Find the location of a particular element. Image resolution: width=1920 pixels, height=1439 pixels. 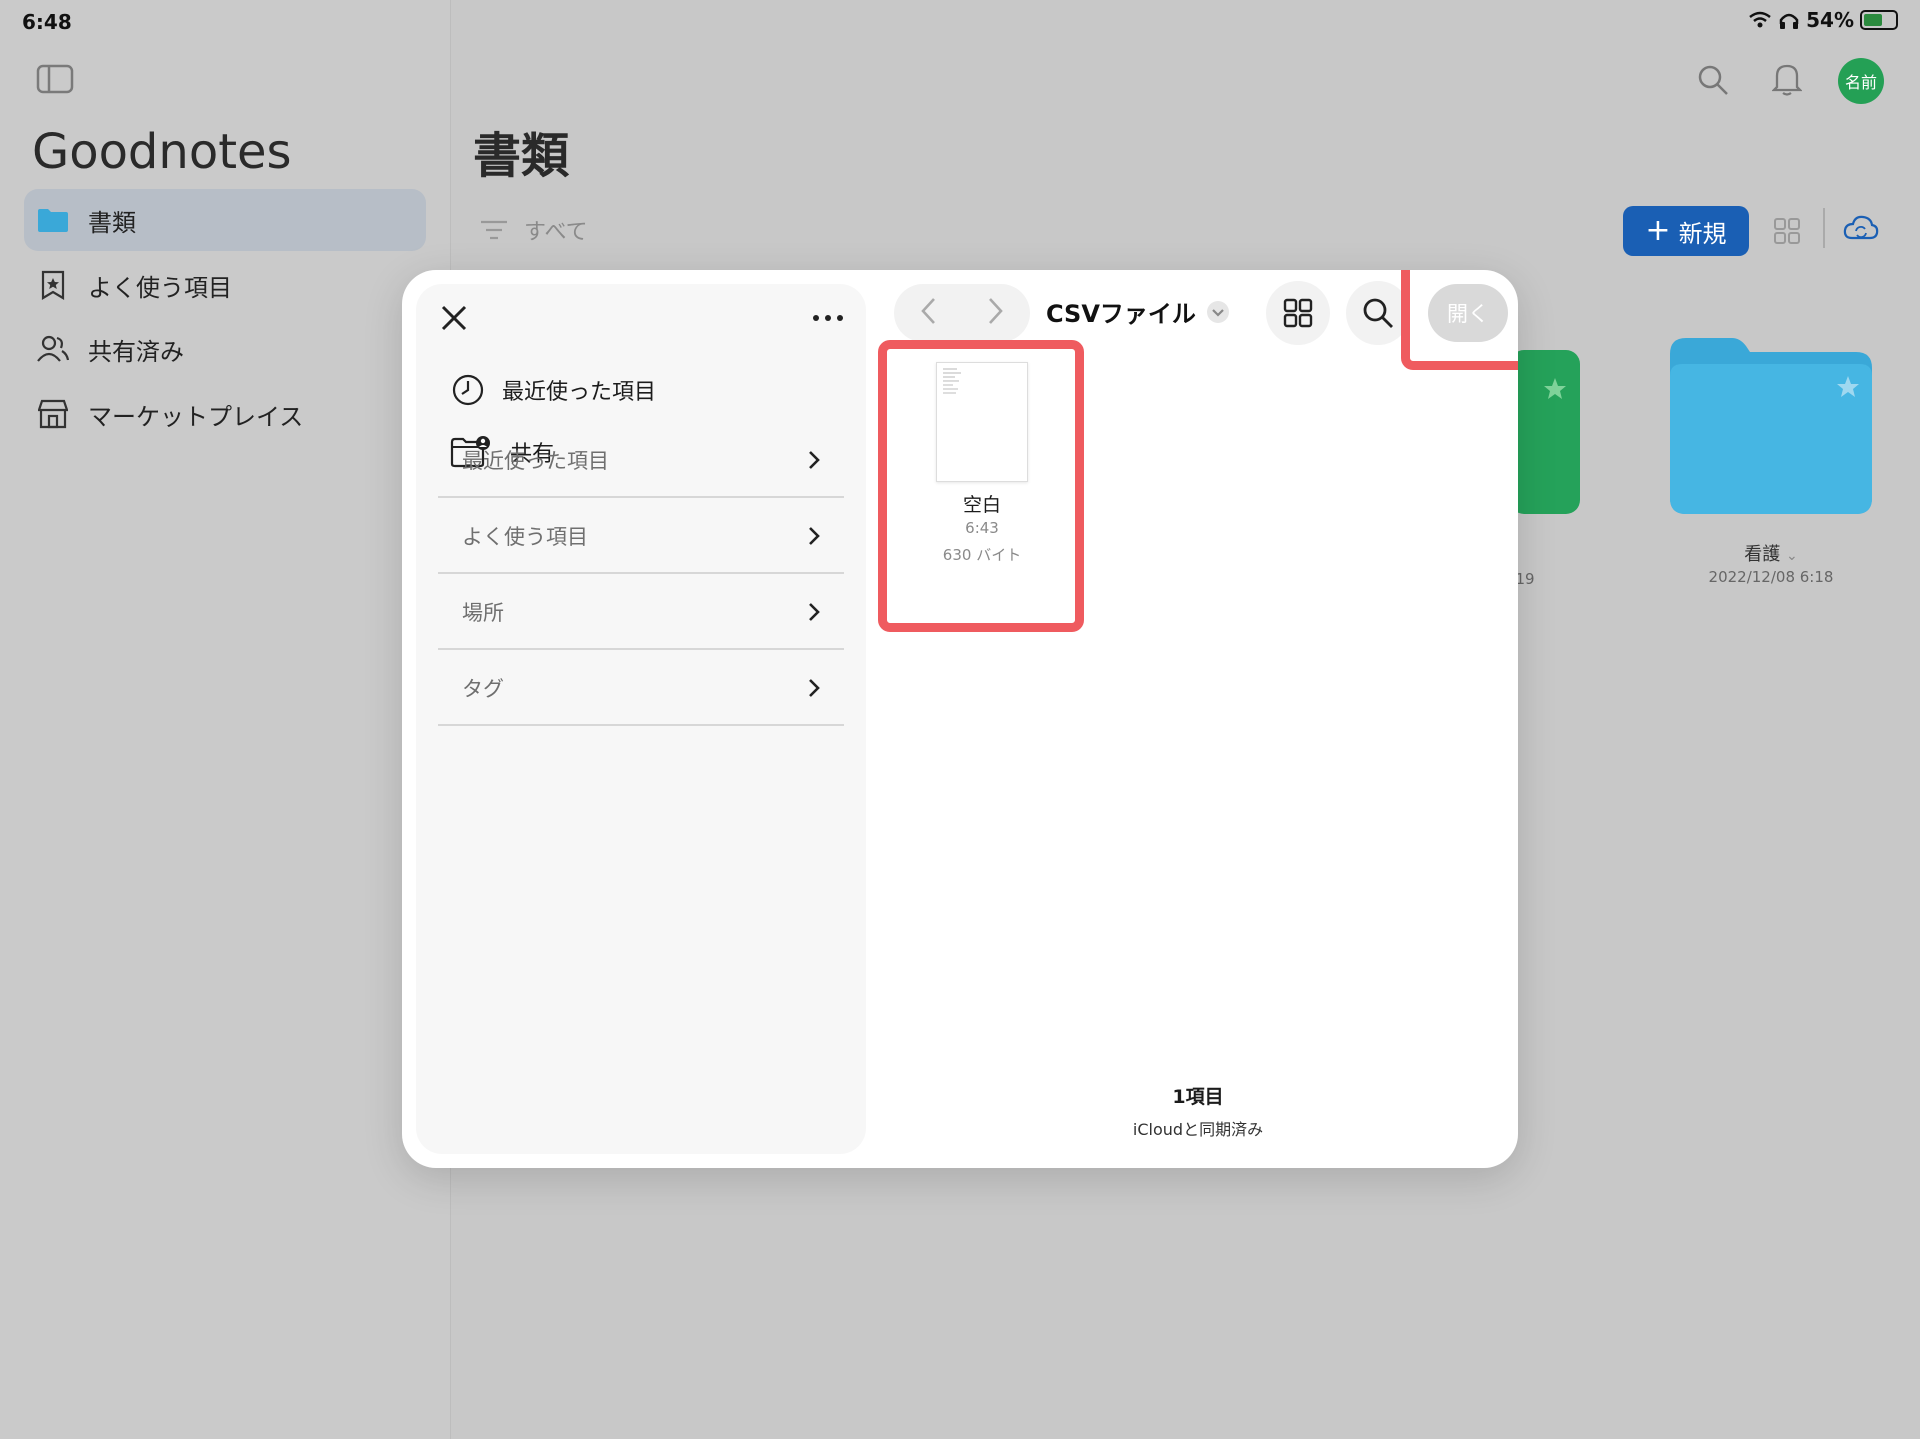

folder-green is located at coordinates (1545, 434).